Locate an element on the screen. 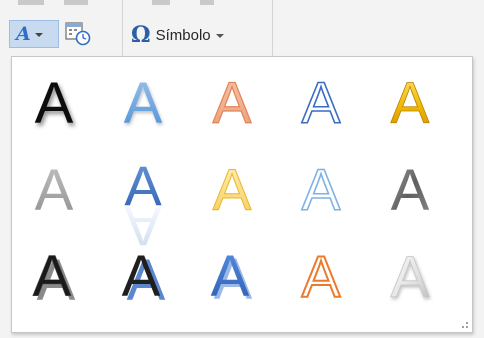 The image size is (484, 338). wordart-style-13: A A is located at coordinates (232, 276).